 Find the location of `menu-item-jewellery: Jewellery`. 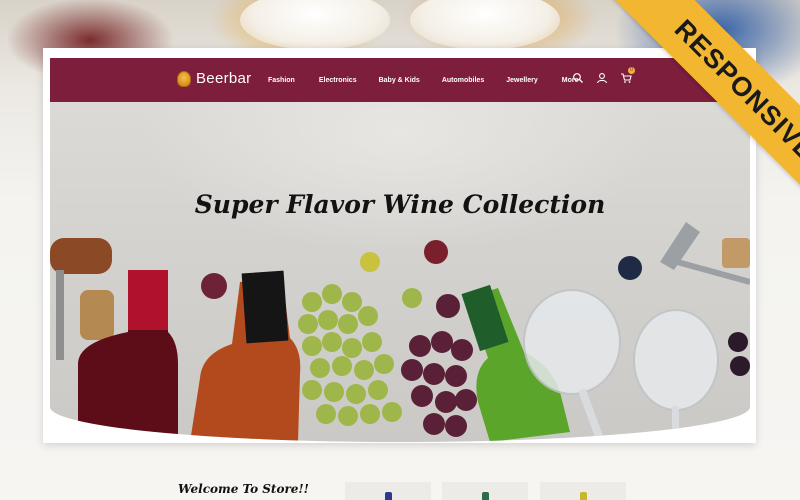

menu-item-jewellery: Jewellery is located at coordinates (522, 80).